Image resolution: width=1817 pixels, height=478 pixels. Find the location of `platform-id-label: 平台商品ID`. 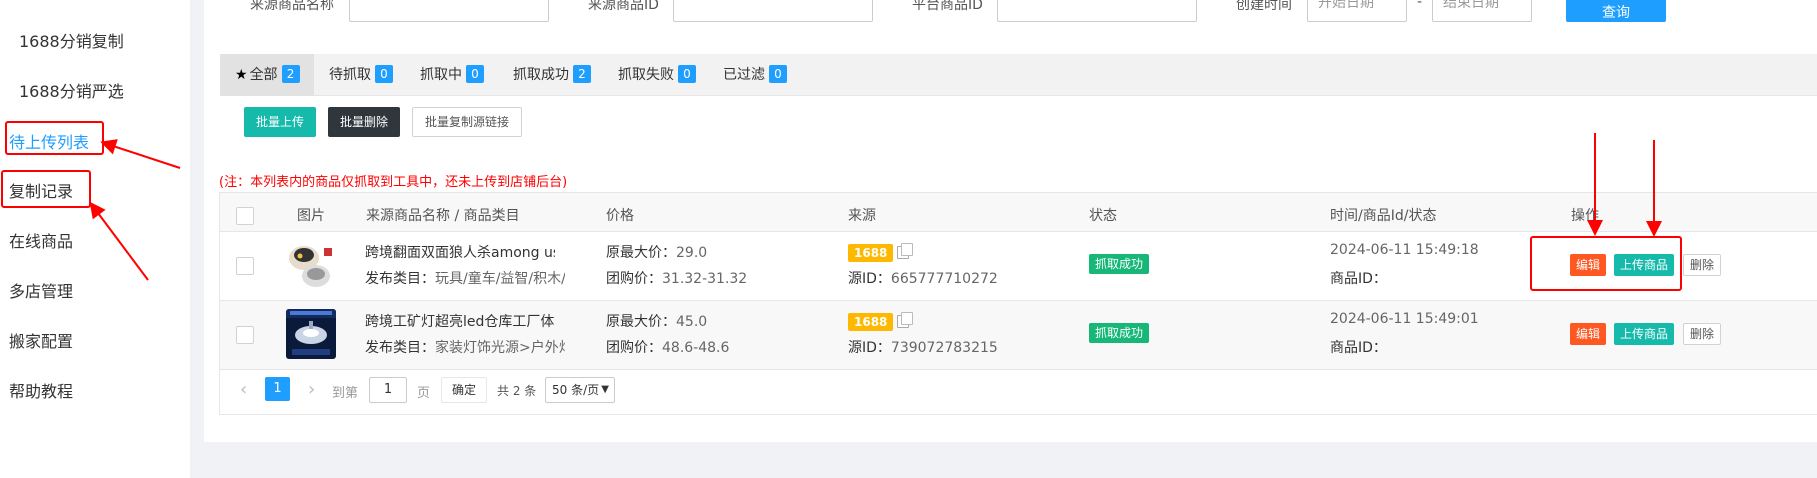

platform-id-label: 平台商品ID is located at coordinates (947, 6).